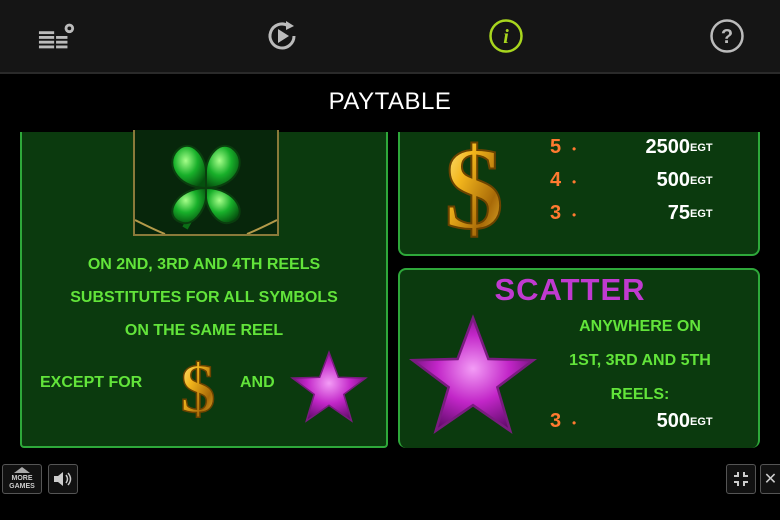 The width and height of the screenshot is (780, 520). I want to click on info-icon: i, so click(506, 36).